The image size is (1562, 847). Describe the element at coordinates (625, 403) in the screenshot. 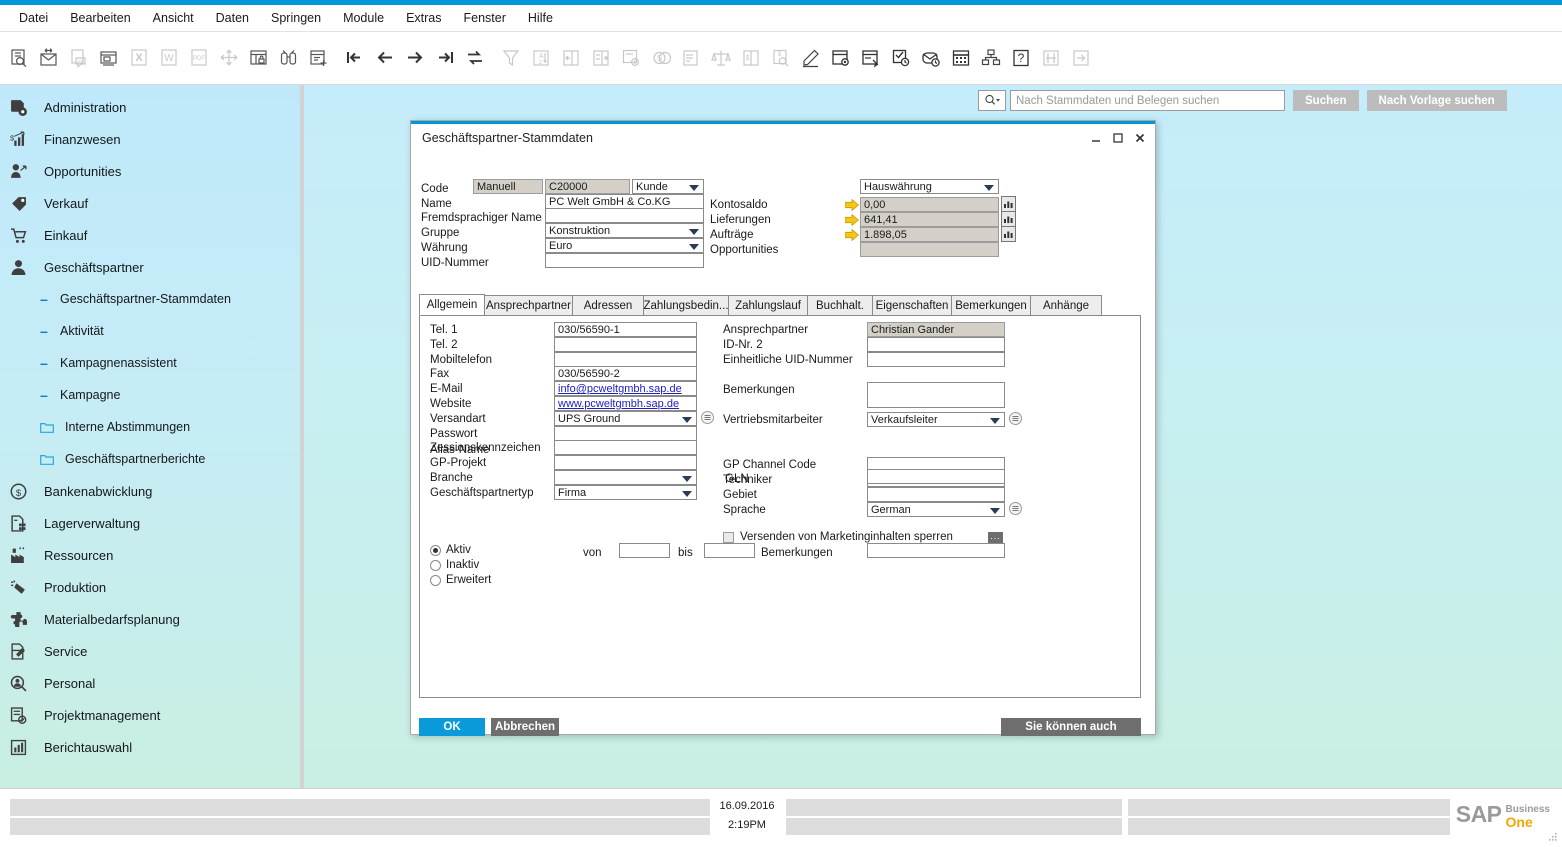

I see `website-field: www.pcweltgmbh.sap.de` at that location.